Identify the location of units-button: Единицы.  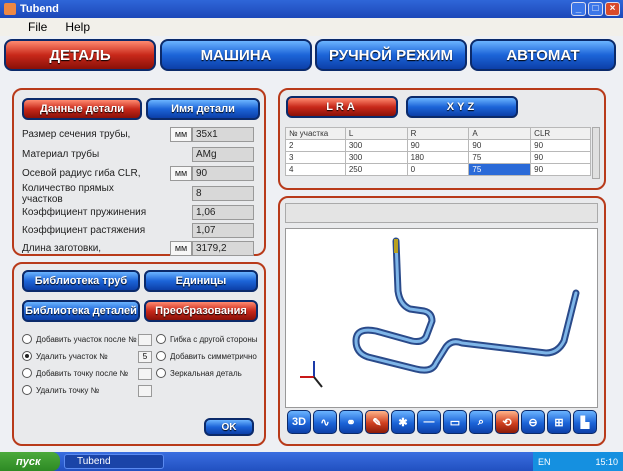
(201, 281).